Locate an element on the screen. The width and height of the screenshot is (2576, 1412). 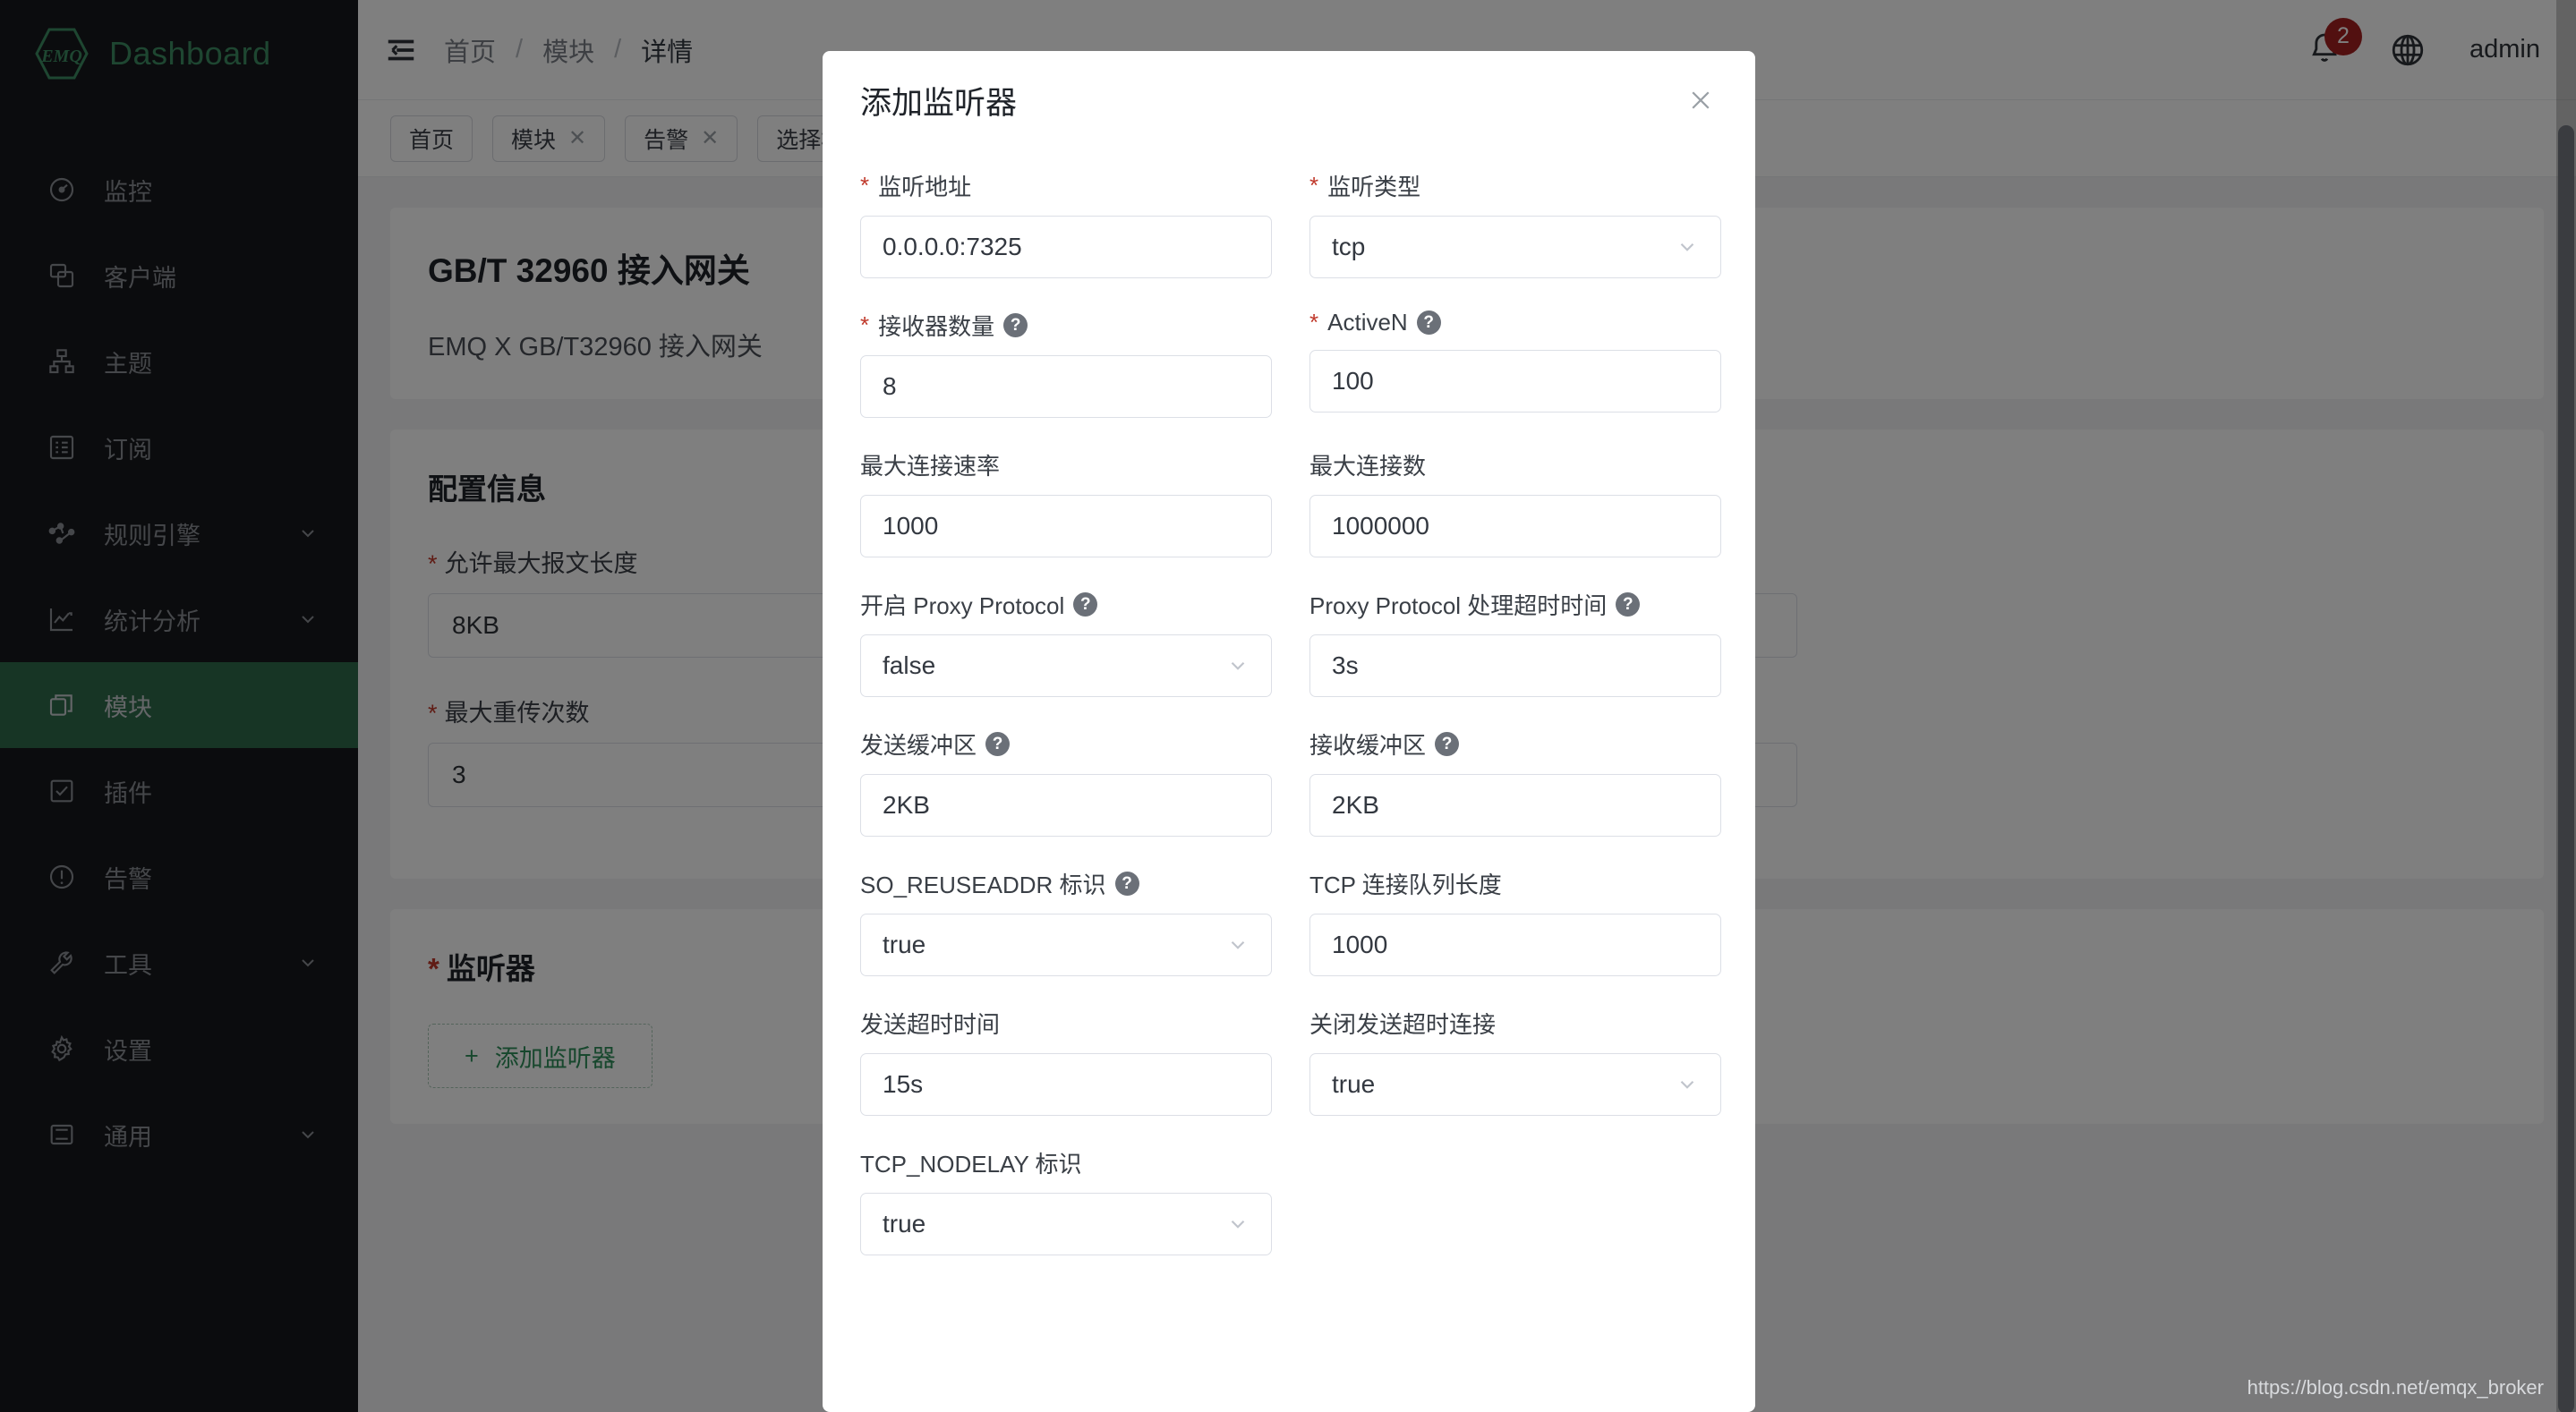
field-label: * 监听类型 is located at coordinates (1515, 185).